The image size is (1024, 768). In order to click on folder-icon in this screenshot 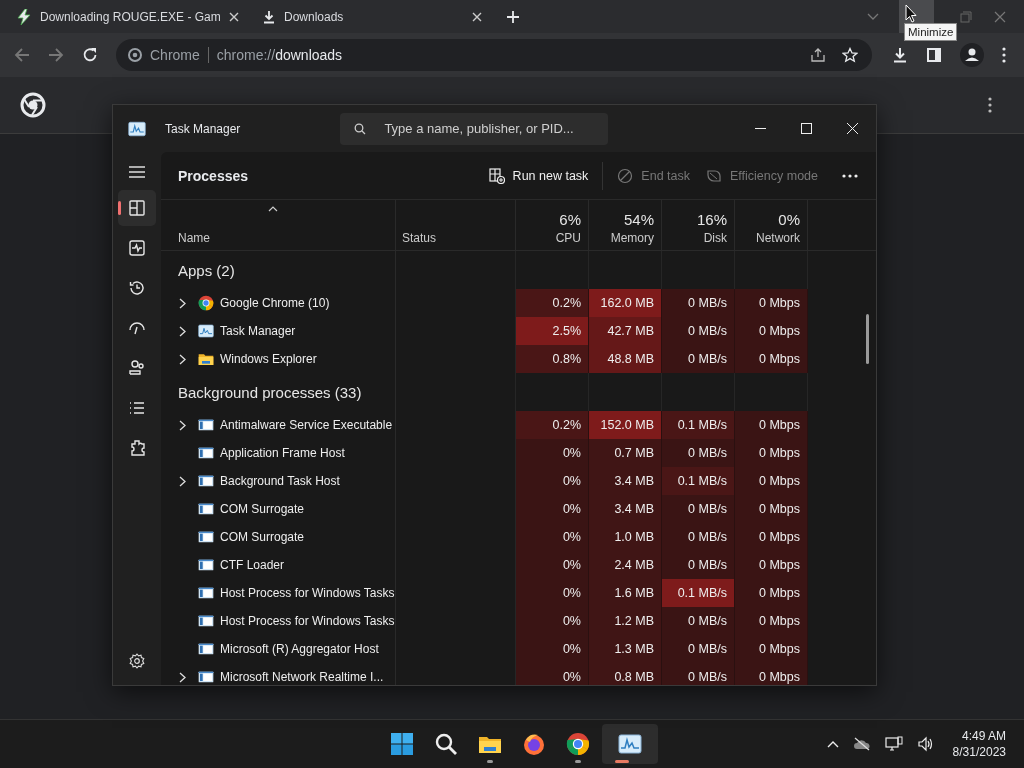, I will do `click(206, 359)`.